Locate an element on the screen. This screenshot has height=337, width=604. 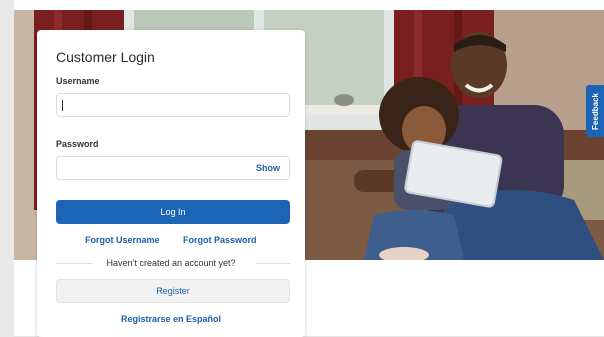
feedback-tab: Feedback is located at coordinates (595, 111).